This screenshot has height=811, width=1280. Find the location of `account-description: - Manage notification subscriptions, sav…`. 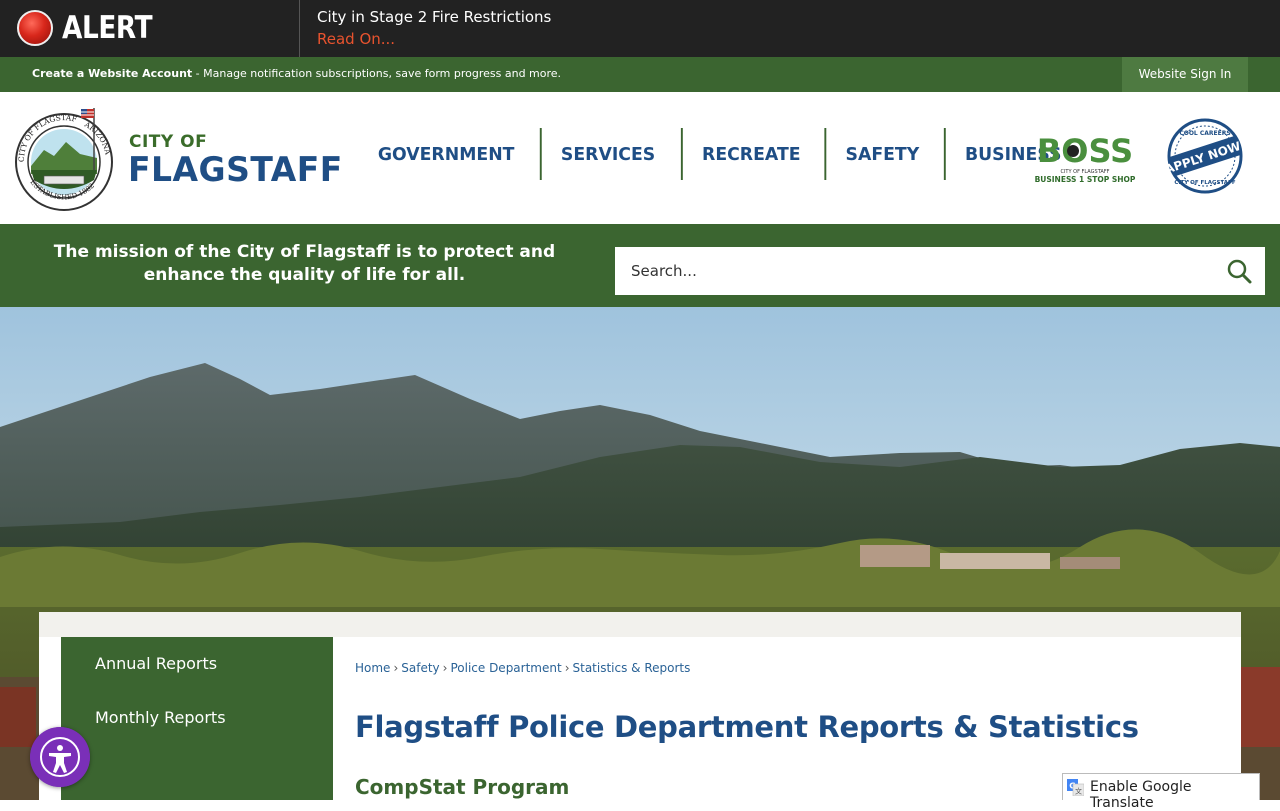

account-description: - Manage notification subscriptions, sav… is located at coordinates (377, 73).